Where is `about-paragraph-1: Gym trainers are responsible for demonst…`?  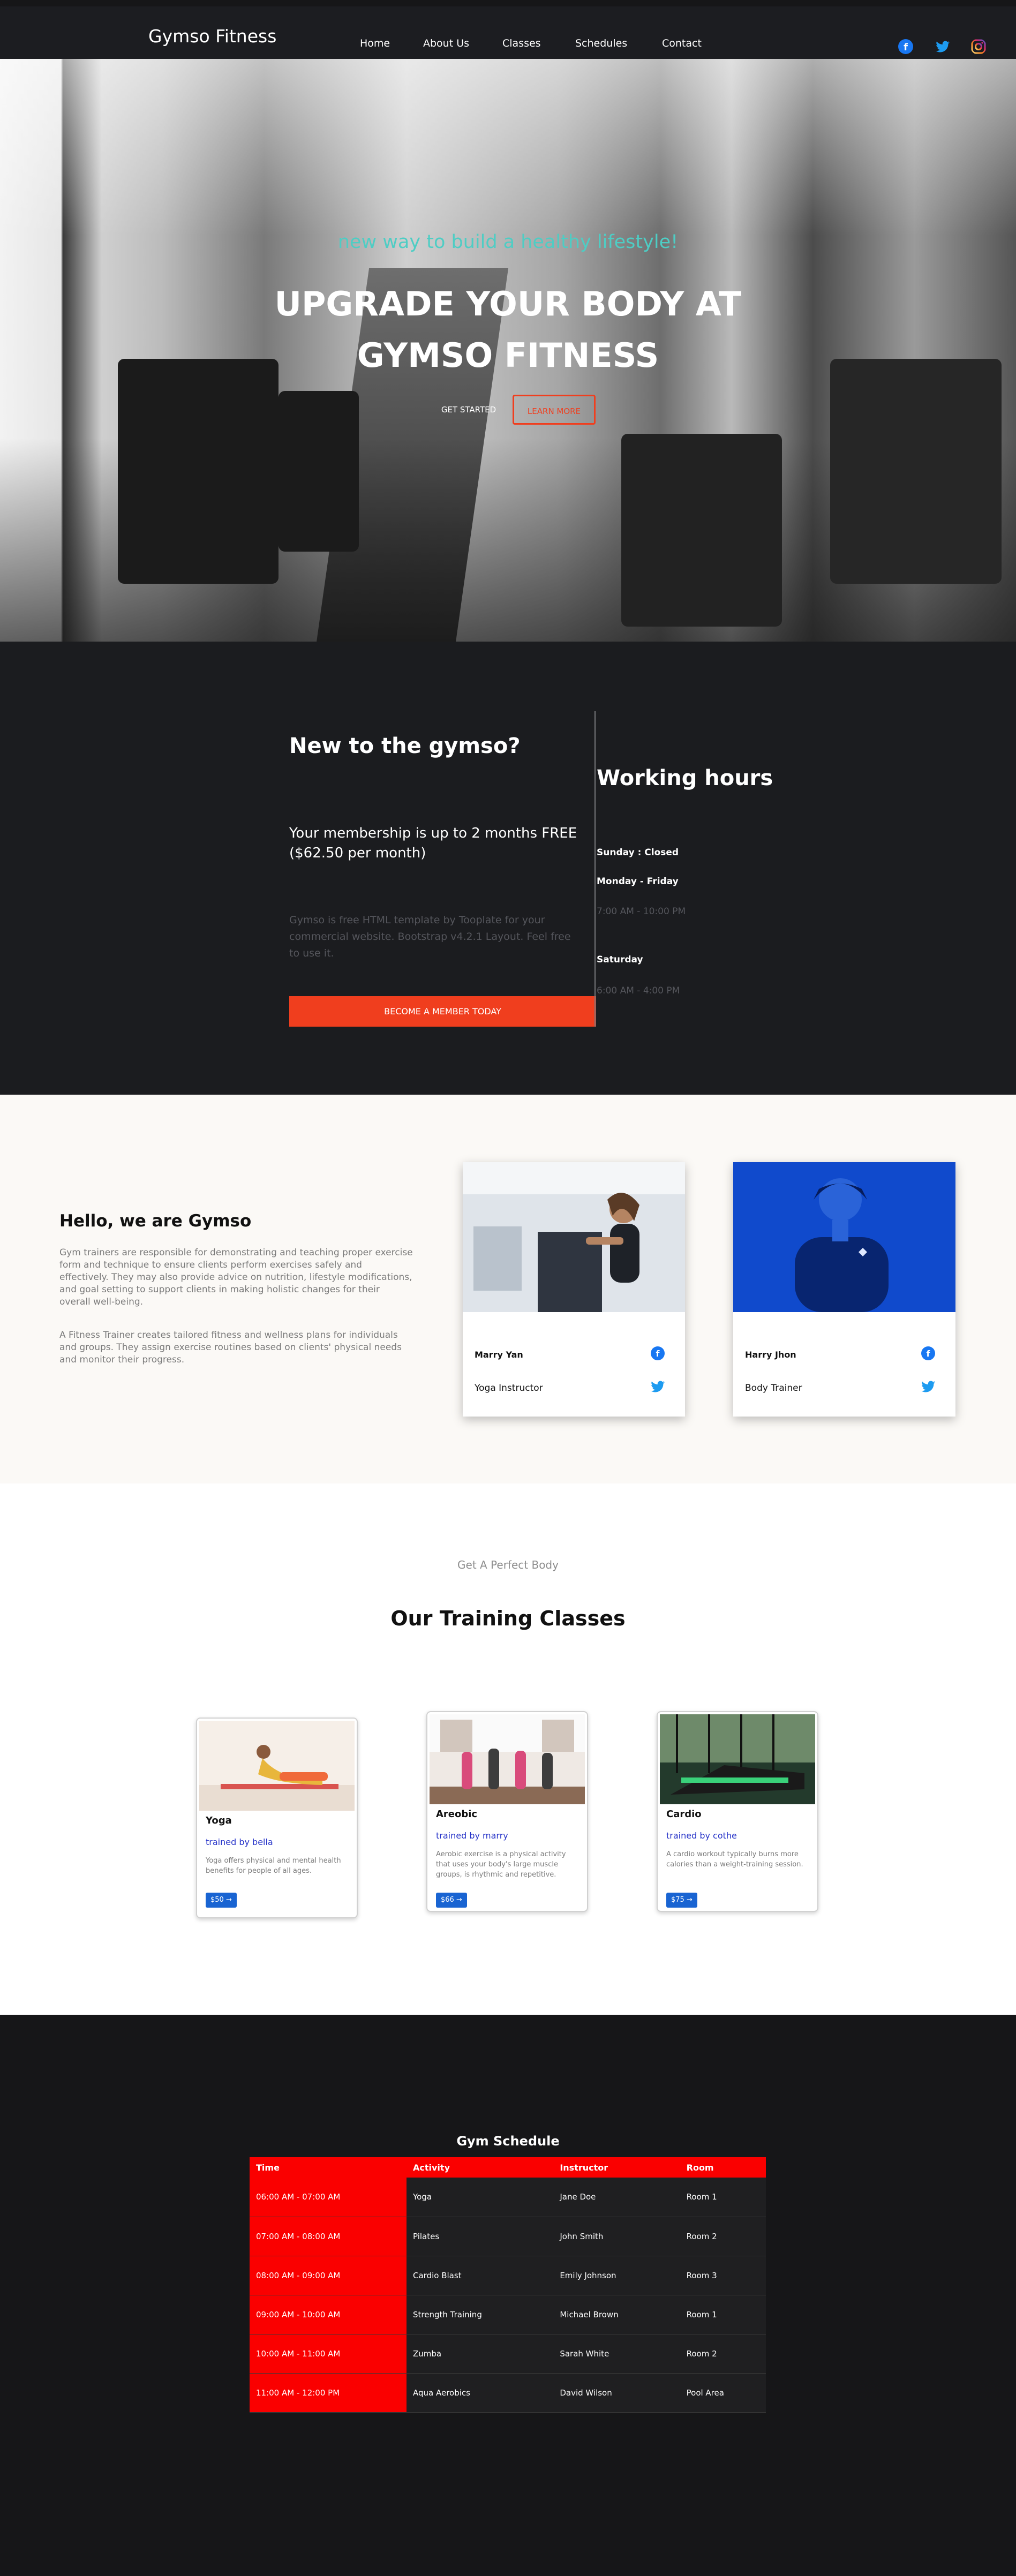
about-paragraph-1: Gym trainers are responsible for demonst… is located at coordinates (236, 1277).